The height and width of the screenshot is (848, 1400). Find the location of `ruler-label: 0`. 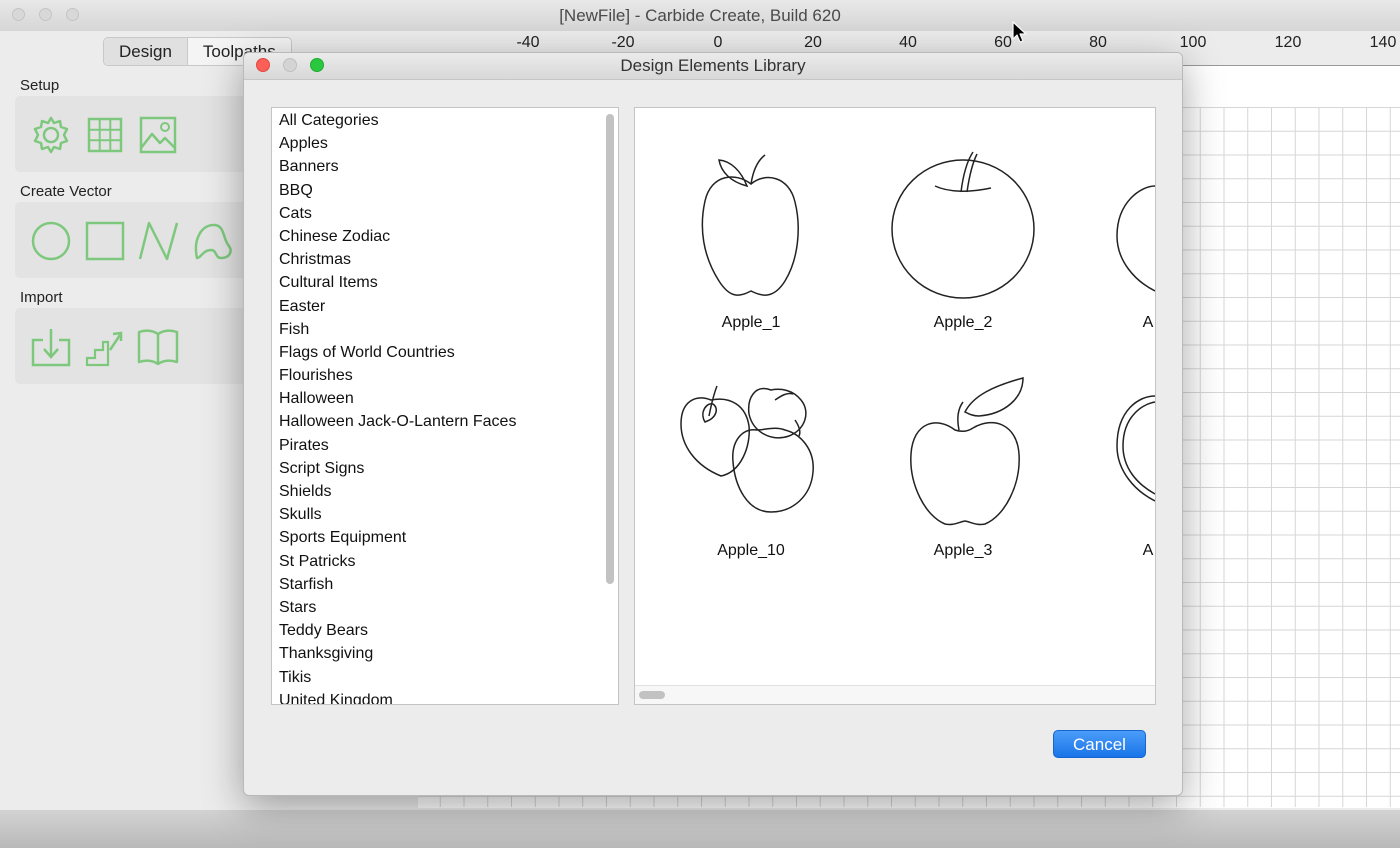

ruler-label: 0 is located at coordinates (718, 42).